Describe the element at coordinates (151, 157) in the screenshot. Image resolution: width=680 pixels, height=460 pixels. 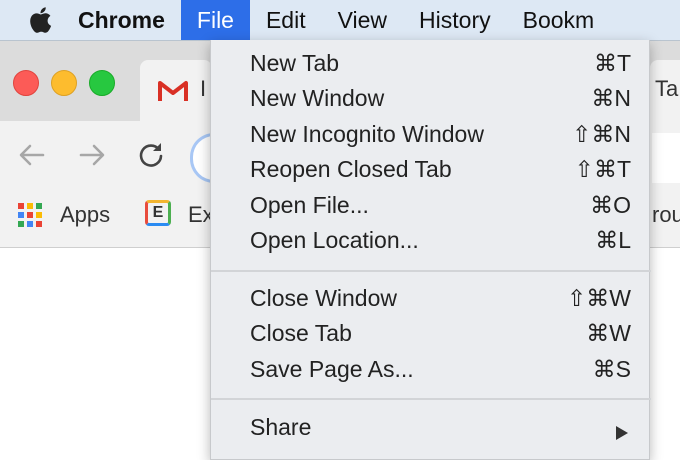
I see `reload-icon` at that location.